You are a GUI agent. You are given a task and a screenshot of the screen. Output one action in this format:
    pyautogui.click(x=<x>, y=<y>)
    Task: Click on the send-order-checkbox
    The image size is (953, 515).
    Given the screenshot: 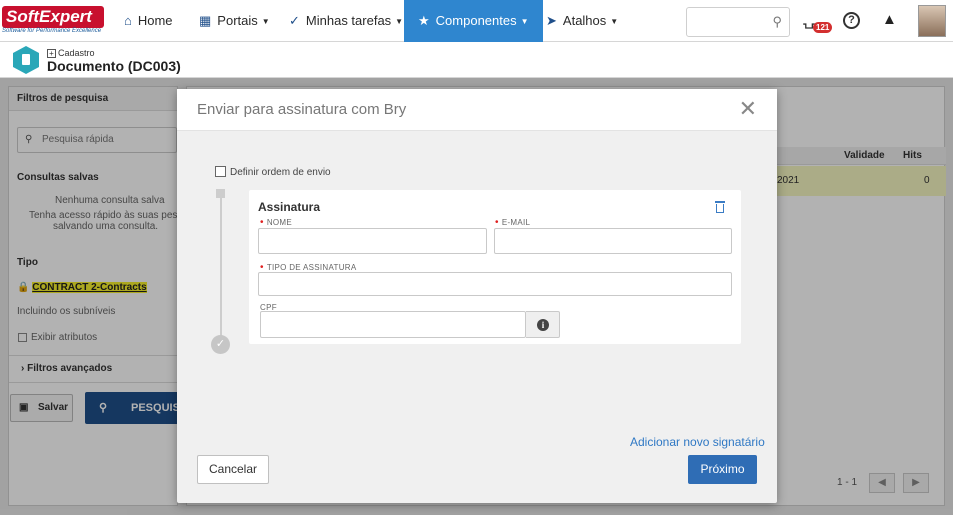 What is the action you would take?
    pyautogui.click(x=220, y=171)
    